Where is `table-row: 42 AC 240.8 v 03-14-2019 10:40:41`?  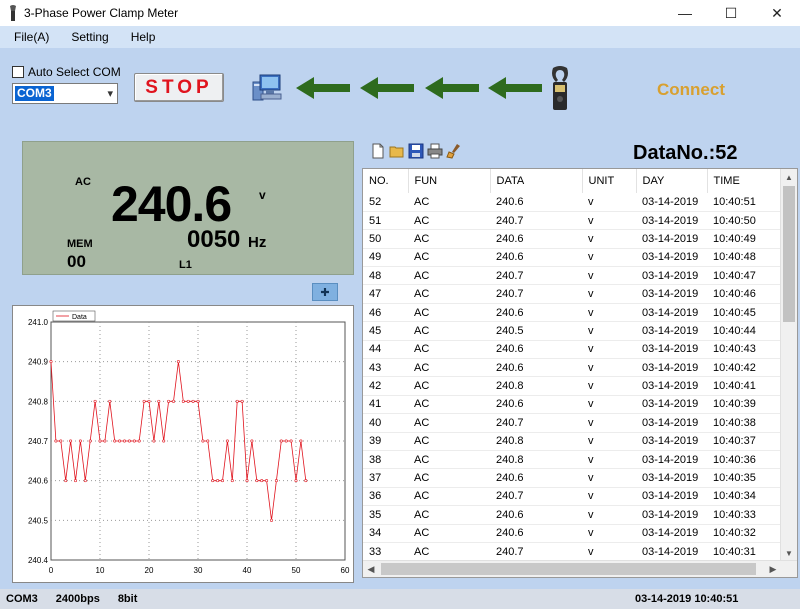
table-row: 42 AC 240.8 v 03-14-2019 10:40:41 is located at coordinates (571, 386).